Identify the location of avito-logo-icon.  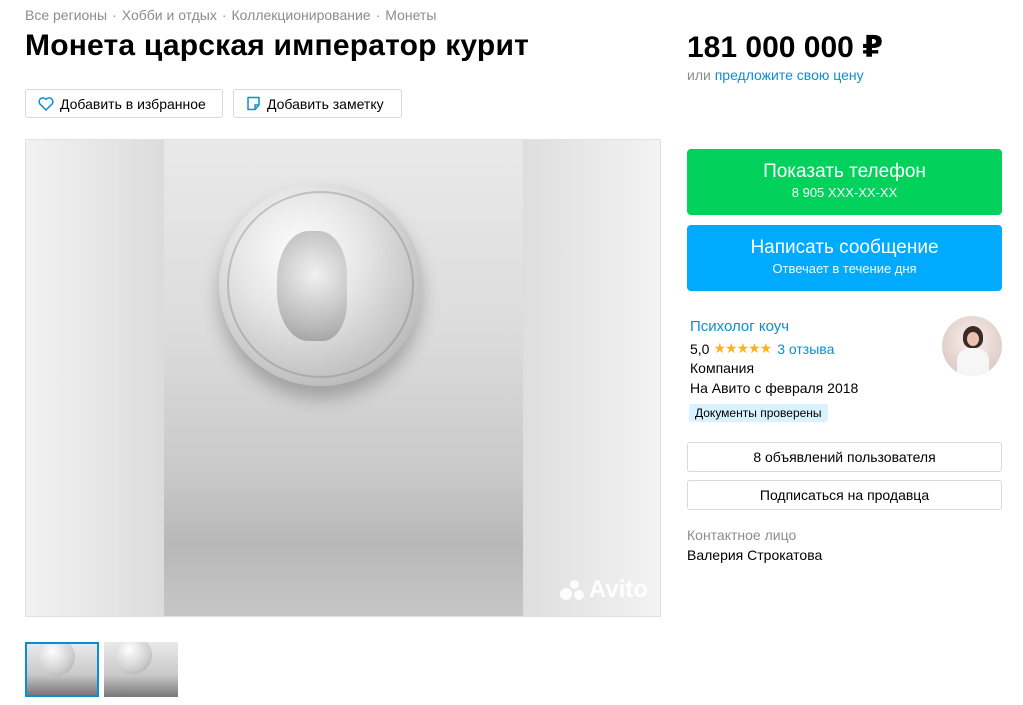
(572, 590).